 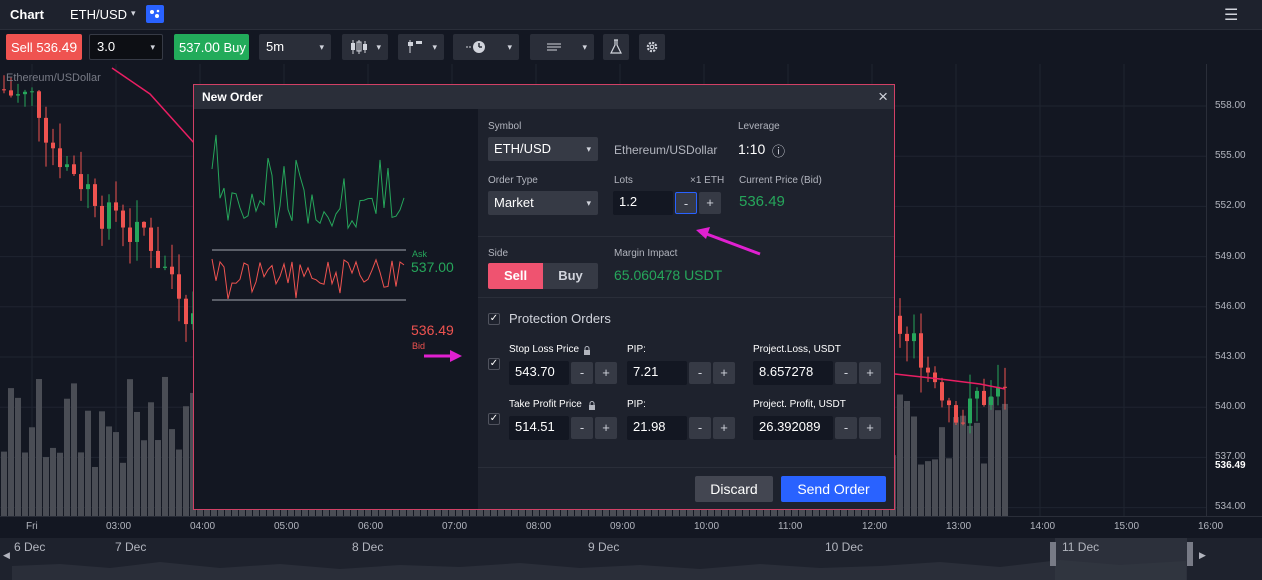 I want to click on time-tick: 09:00, so click(x=623, y=526).